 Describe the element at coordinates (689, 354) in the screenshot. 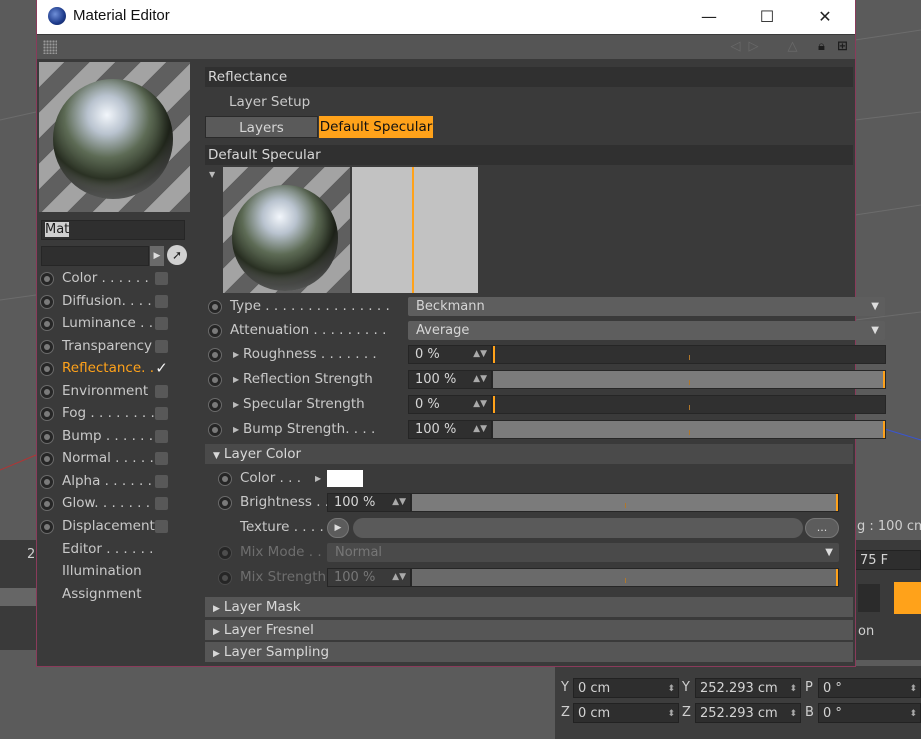

I see `roughness-slider` at that location.